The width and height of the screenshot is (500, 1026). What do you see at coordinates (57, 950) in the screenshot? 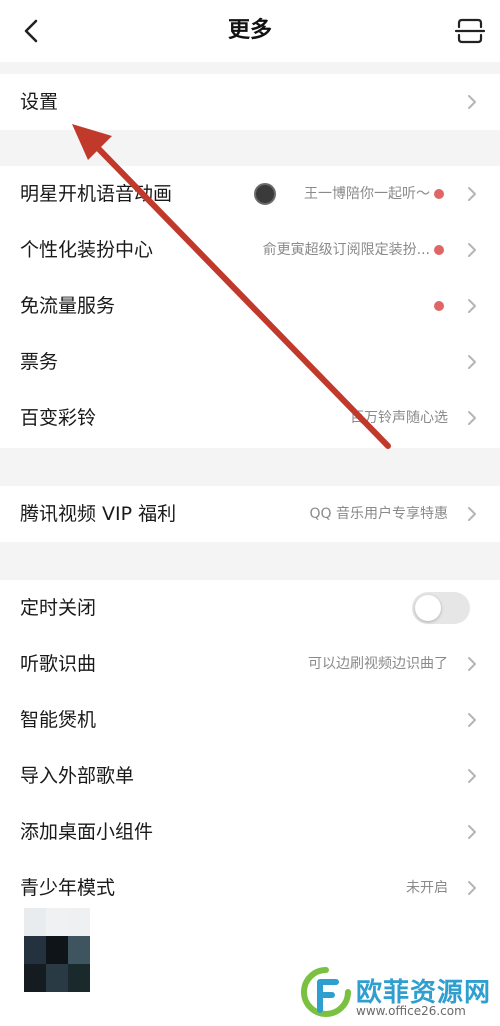
I see `pixelated-thumbnail` at bounding box center [57, 950].